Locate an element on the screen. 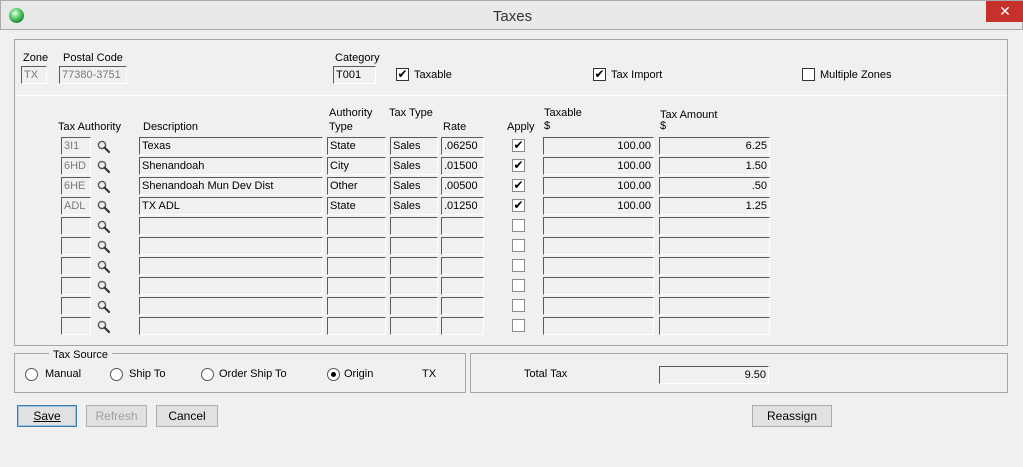 The width and height of the screenshot is (1023, 467). cell-amount: 1.50 is located at coordinates (714, 166).